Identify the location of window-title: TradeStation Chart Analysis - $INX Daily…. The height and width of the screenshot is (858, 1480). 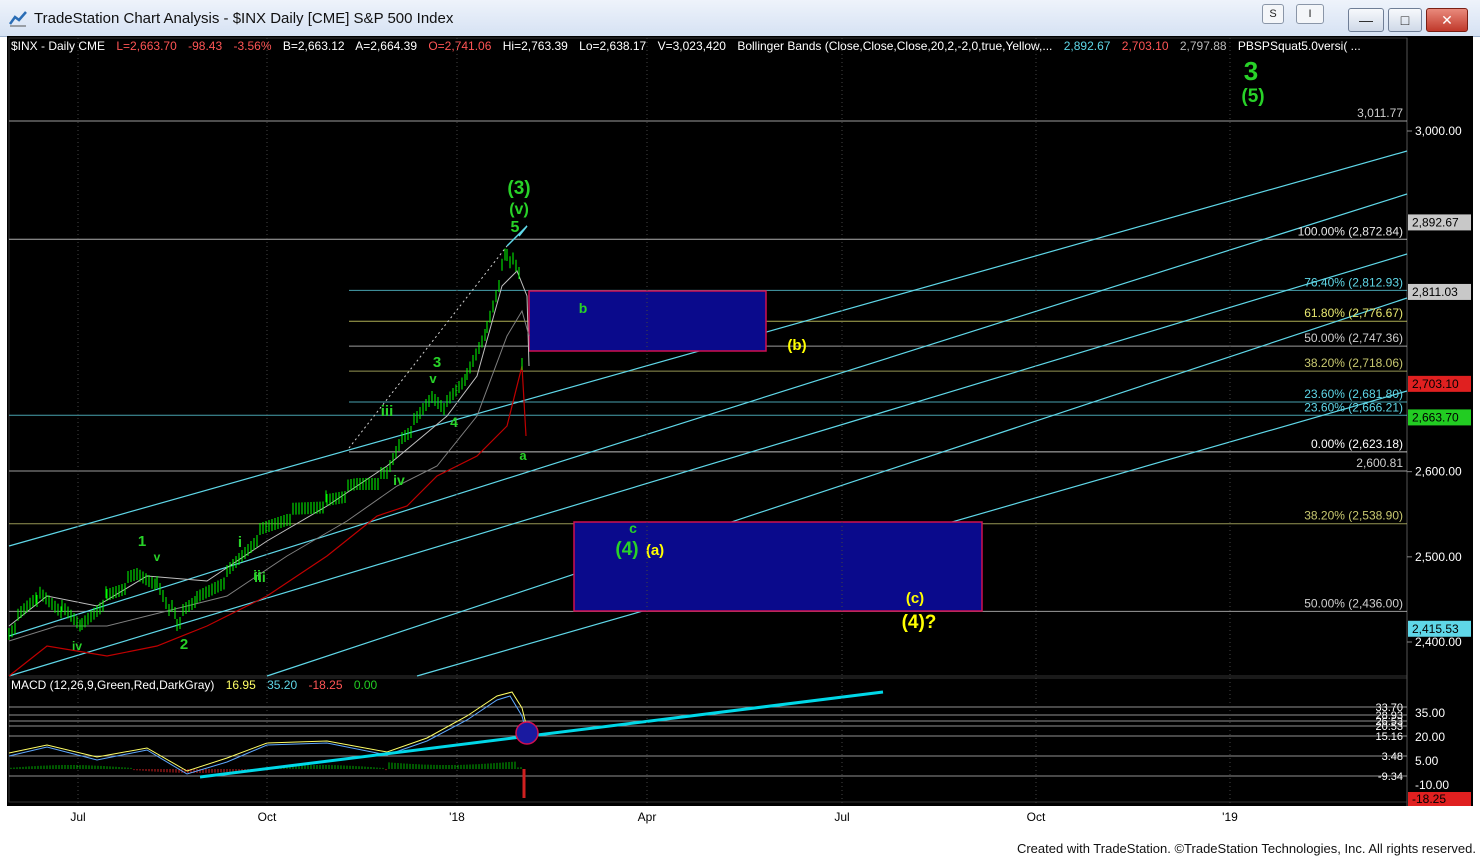
(244, 18).